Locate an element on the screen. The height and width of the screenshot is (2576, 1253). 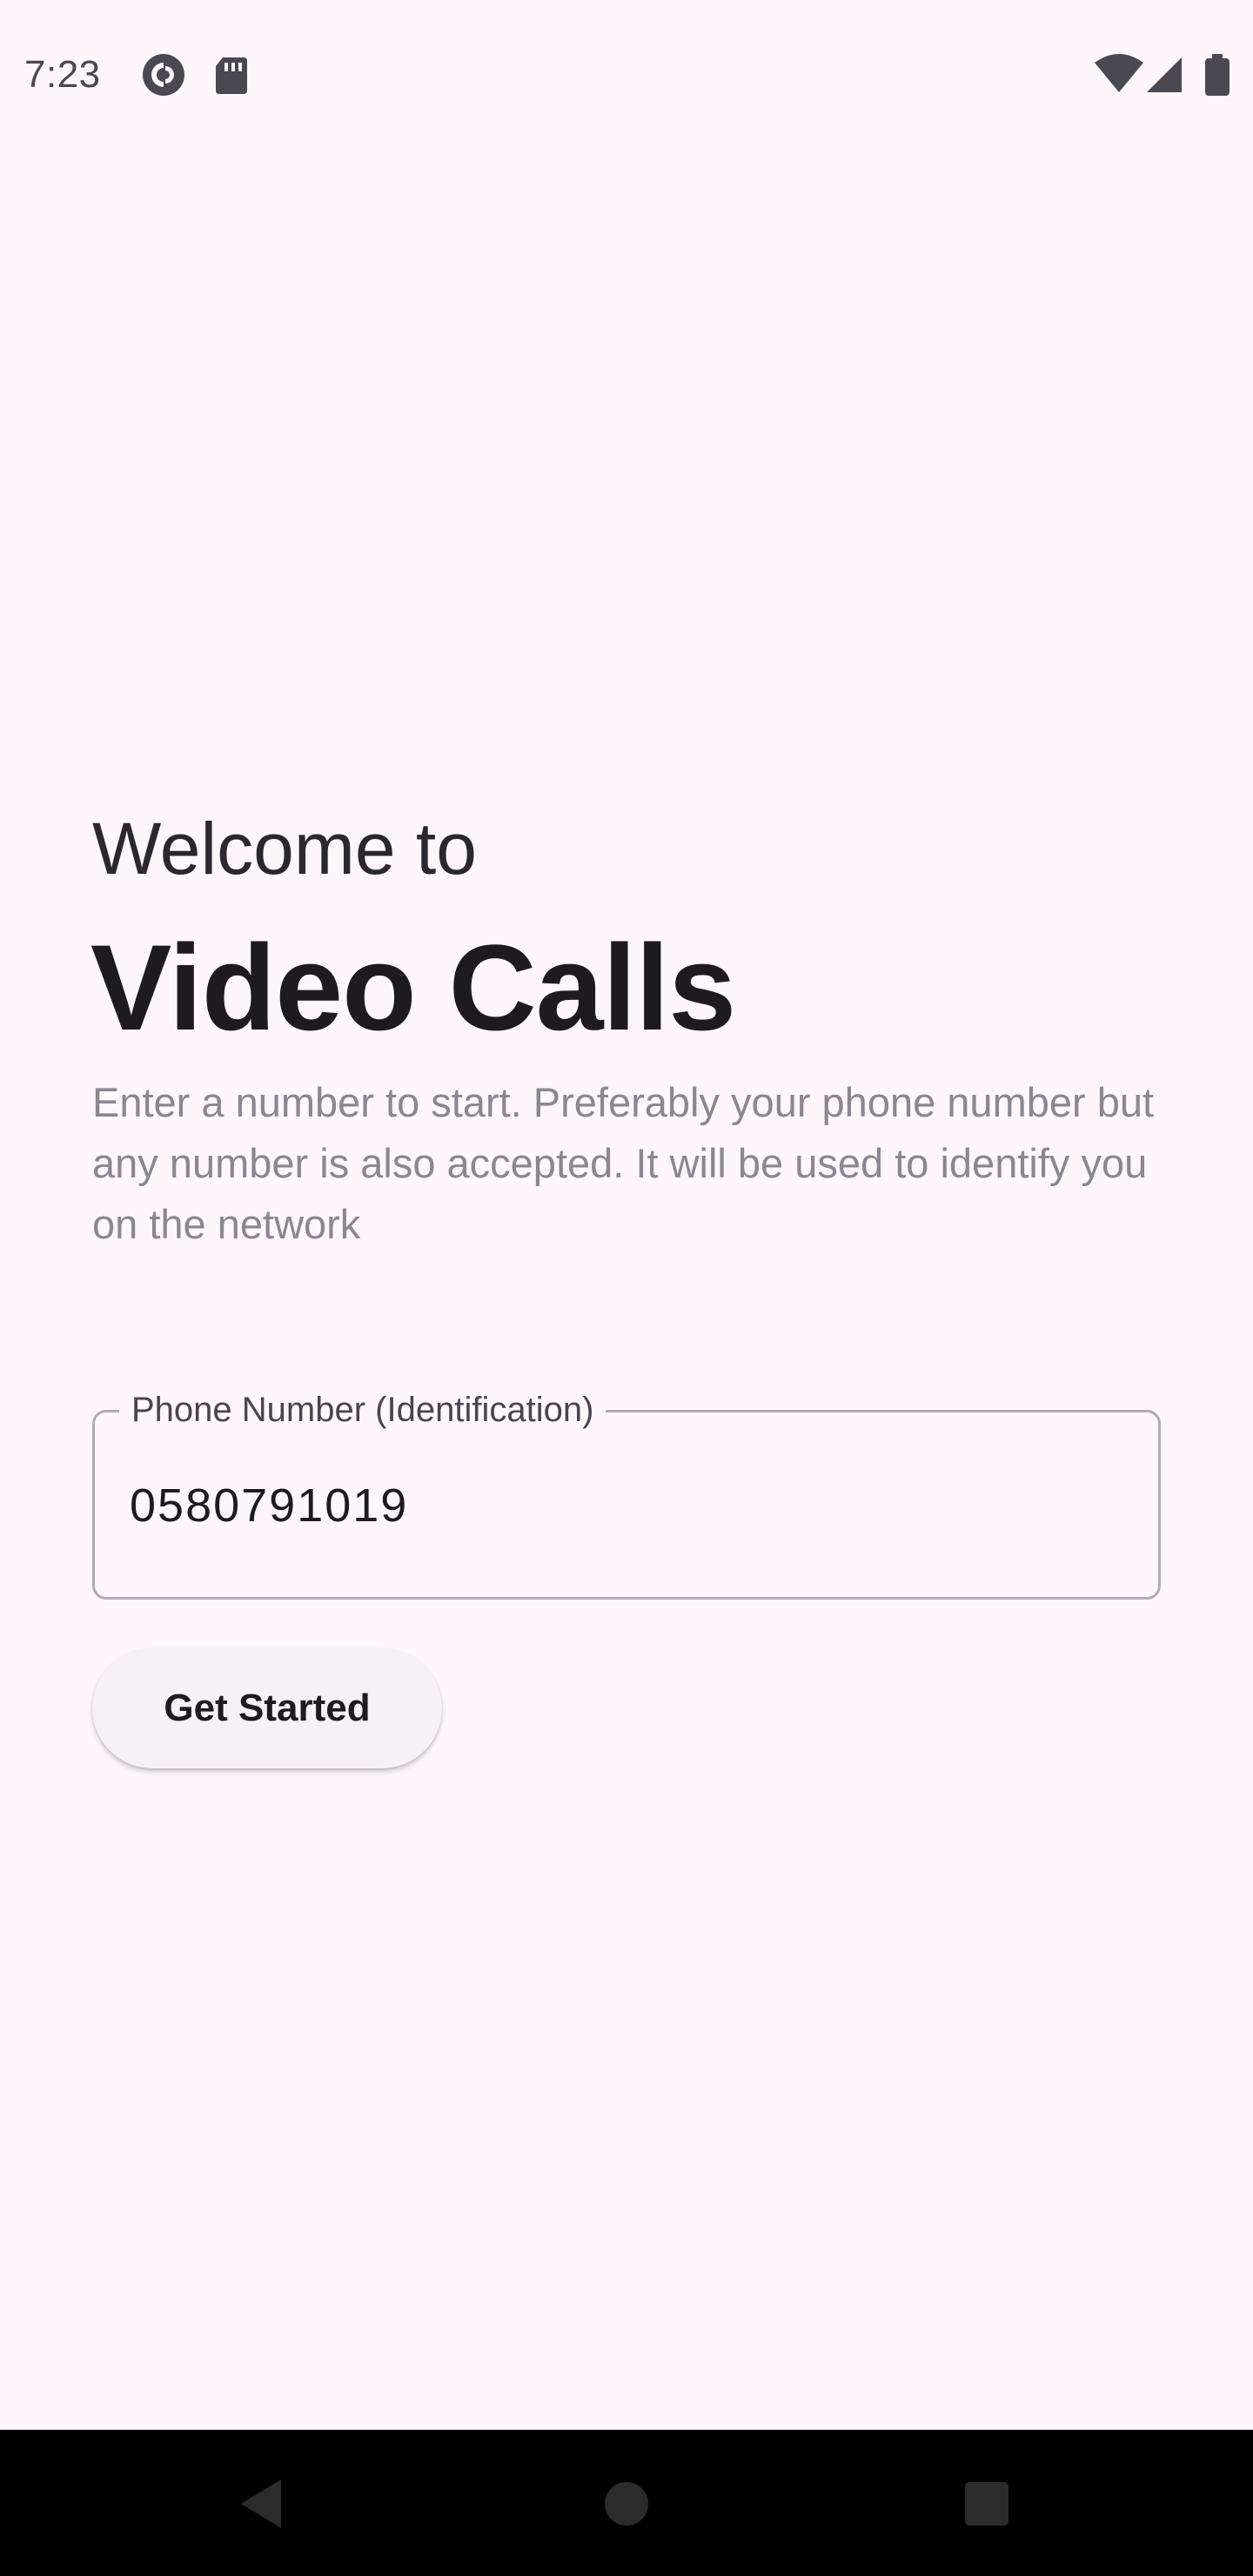
battery-icon is located at coordinates (1217, 74).